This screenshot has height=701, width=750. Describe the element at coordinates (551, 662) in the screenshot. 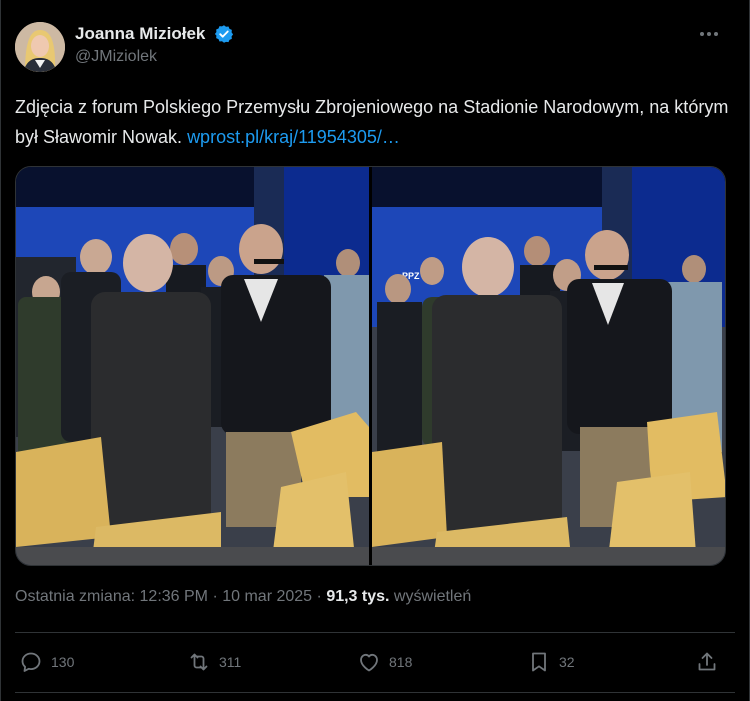

I see `bookmark-button: 32` at that location.